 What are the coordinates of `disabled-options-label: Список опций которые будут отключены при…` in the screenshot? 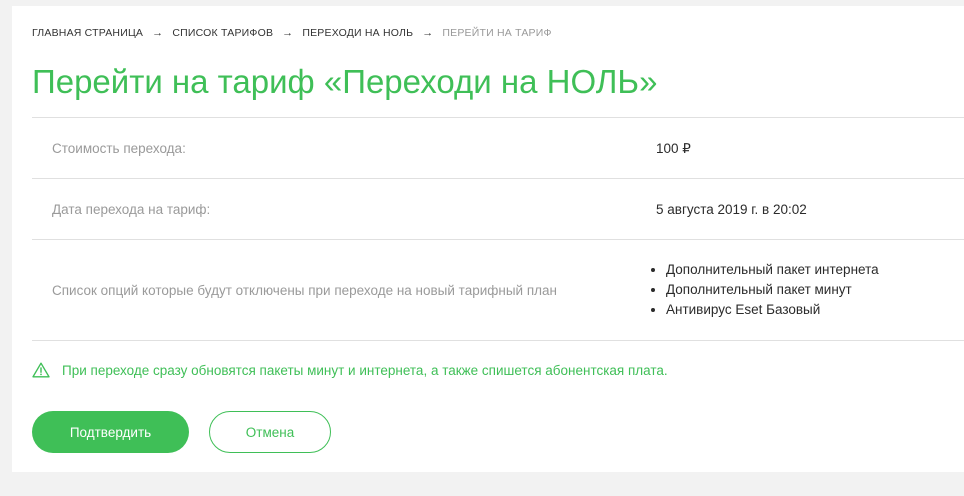 It's located at (304, 290).